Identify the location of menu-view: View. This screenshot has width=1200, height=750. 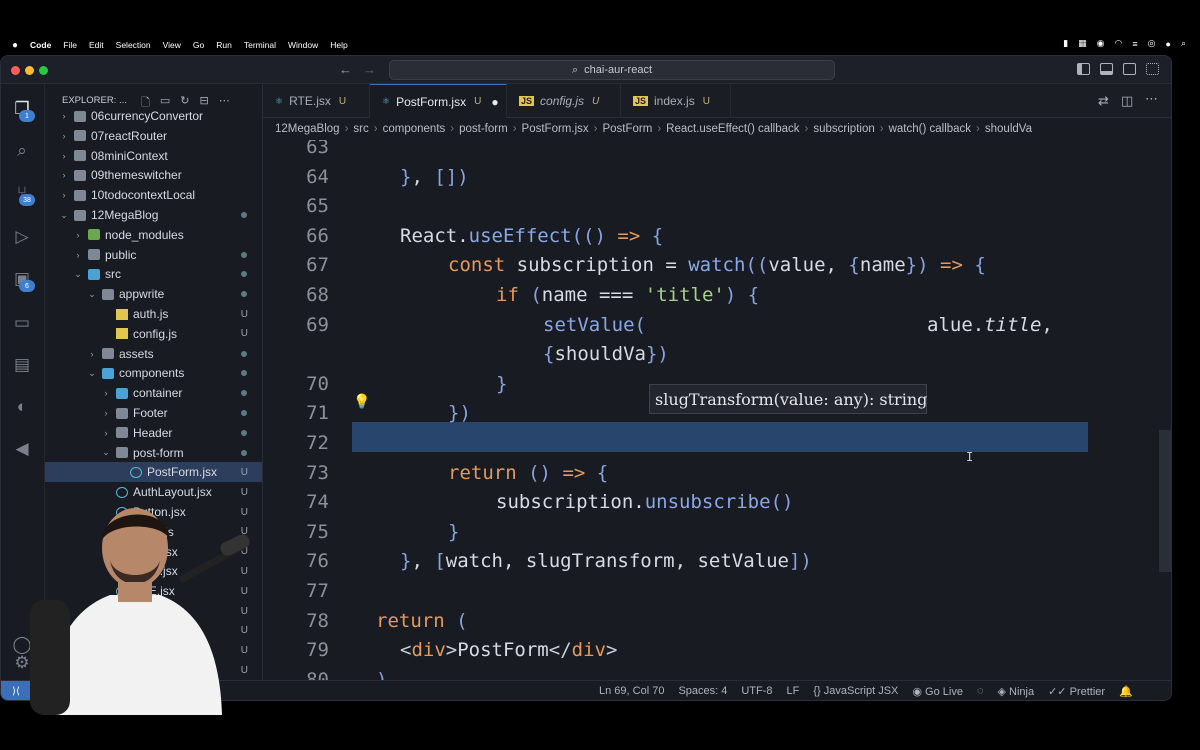
(172, 45).